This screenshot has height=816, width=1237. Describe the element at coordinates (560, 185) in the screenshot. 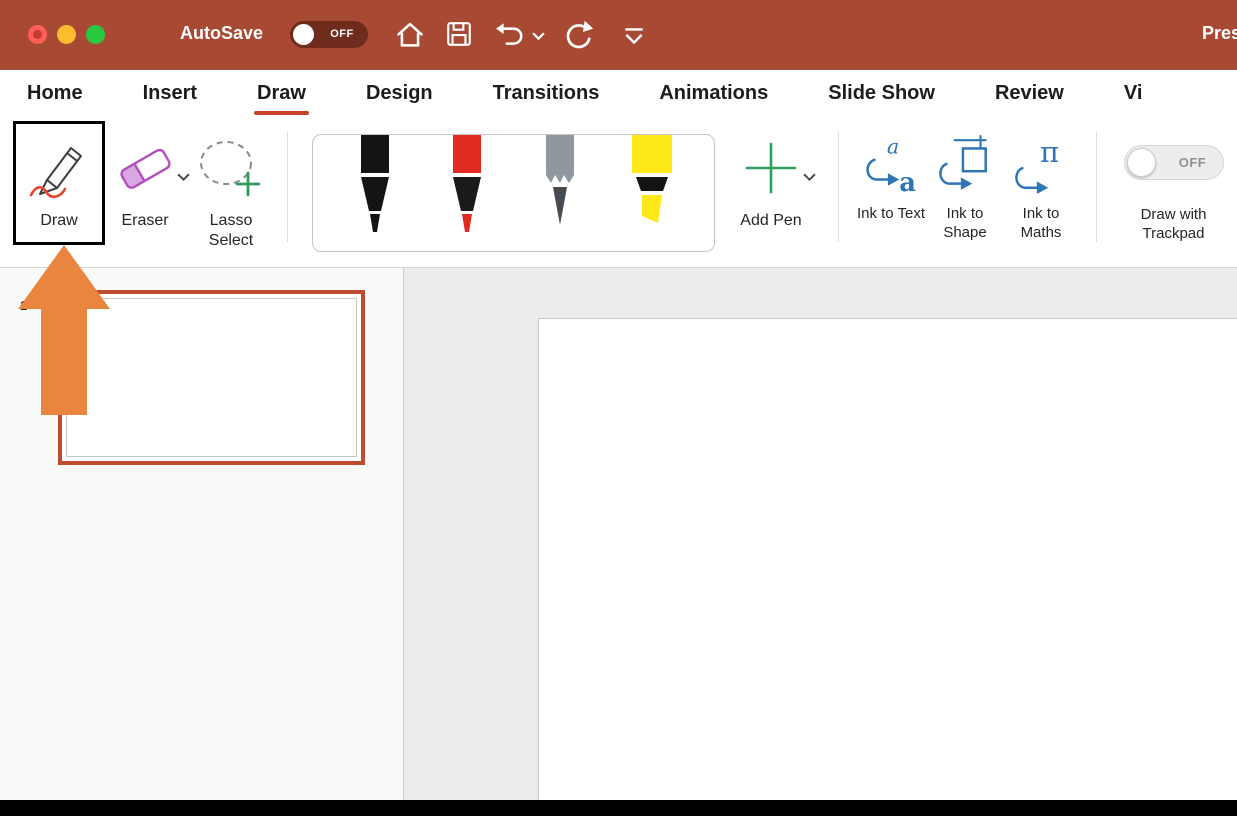

I see `gray-pencil-icon` at that location.